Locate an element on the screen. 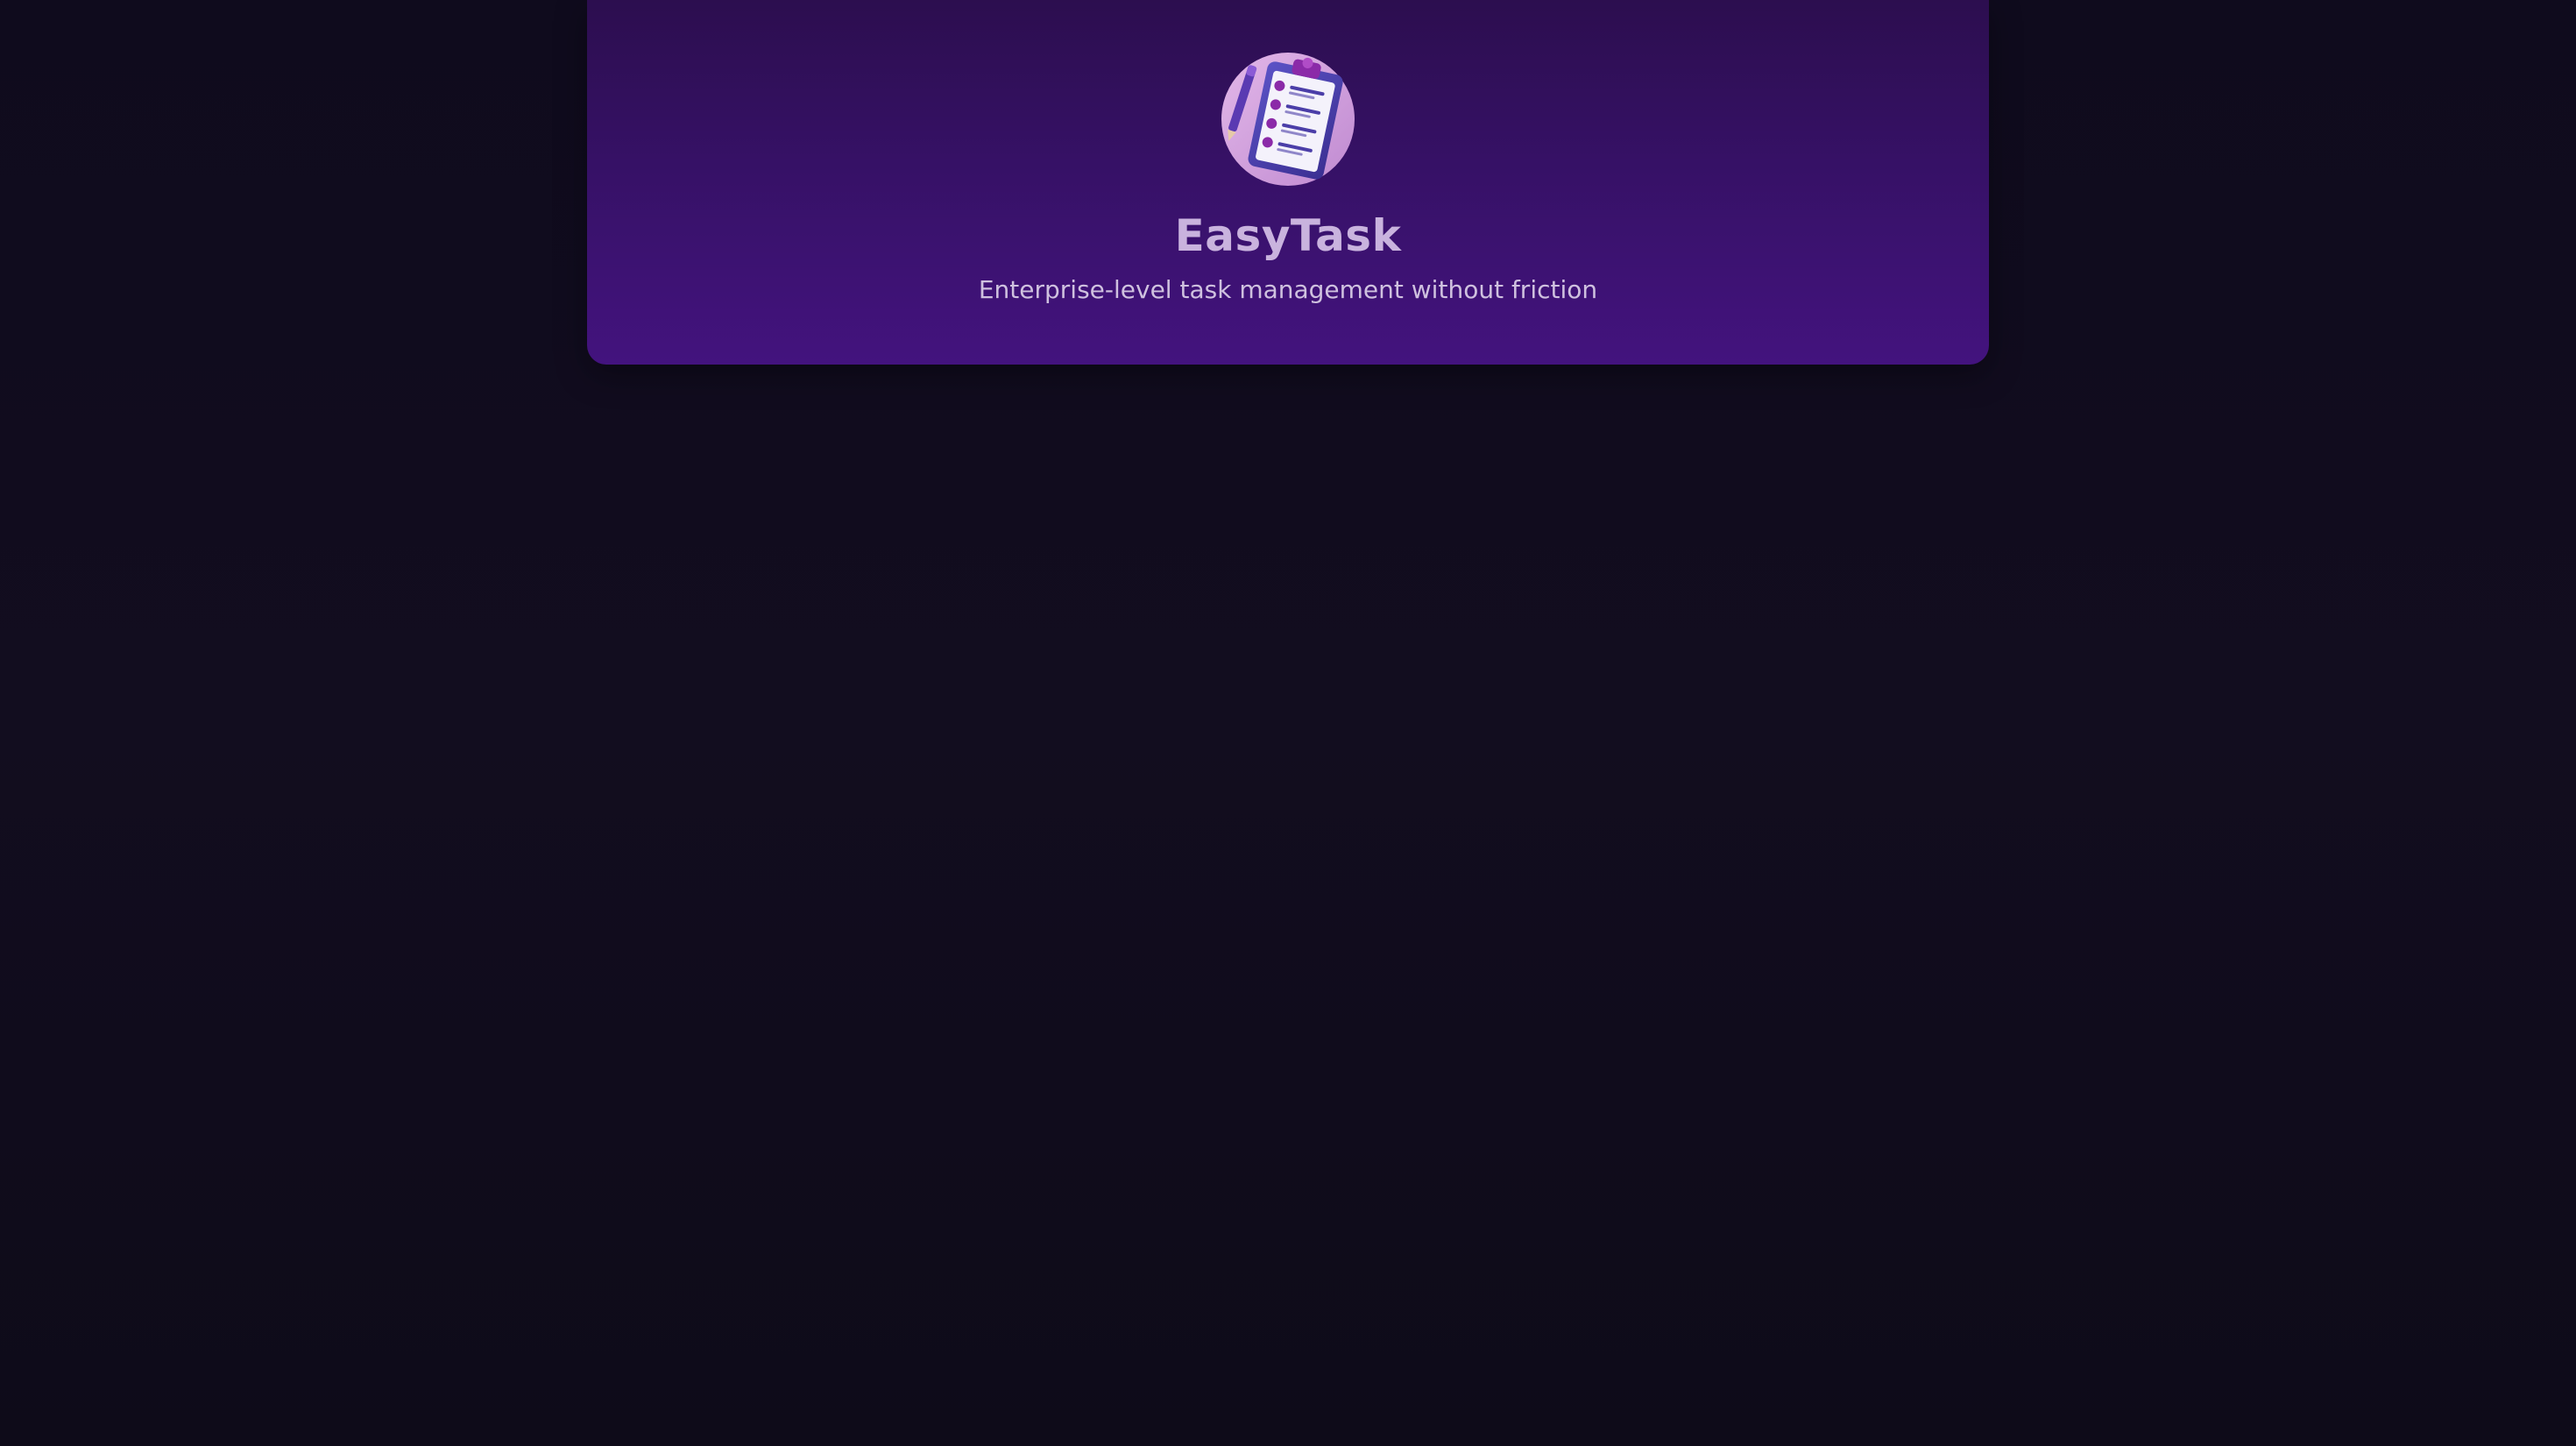 This screenshot has width=2576, height=1446. clipboard-checklist-icon is located at coordinates (1288, 119).